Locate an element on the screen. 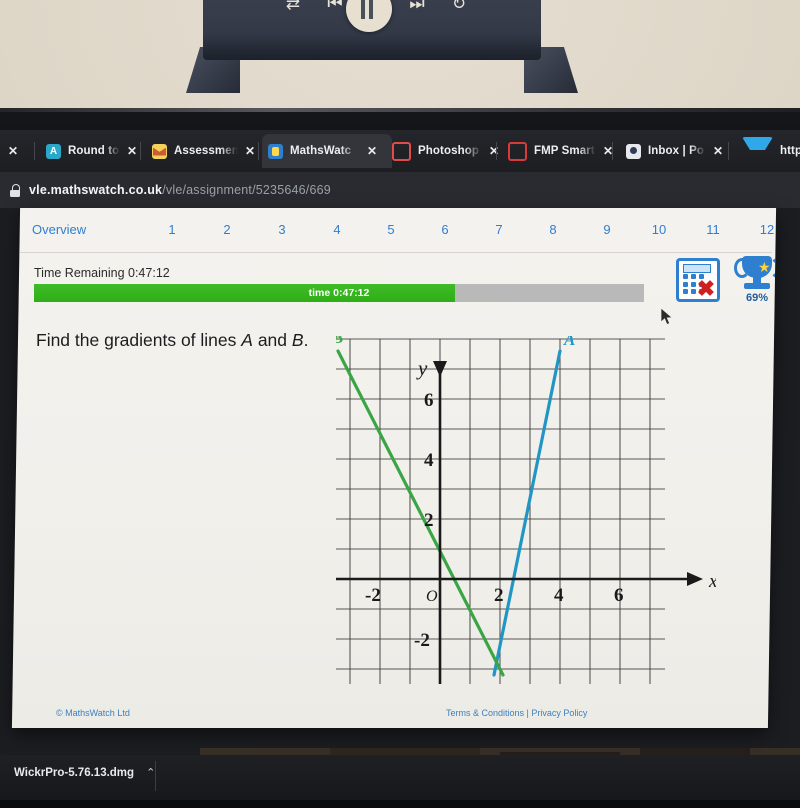 This screenshot has width=800, height=808. downloads-bar: WickrPro-5.76.13.dmg ⌃ is located at coordinates (400, 777).